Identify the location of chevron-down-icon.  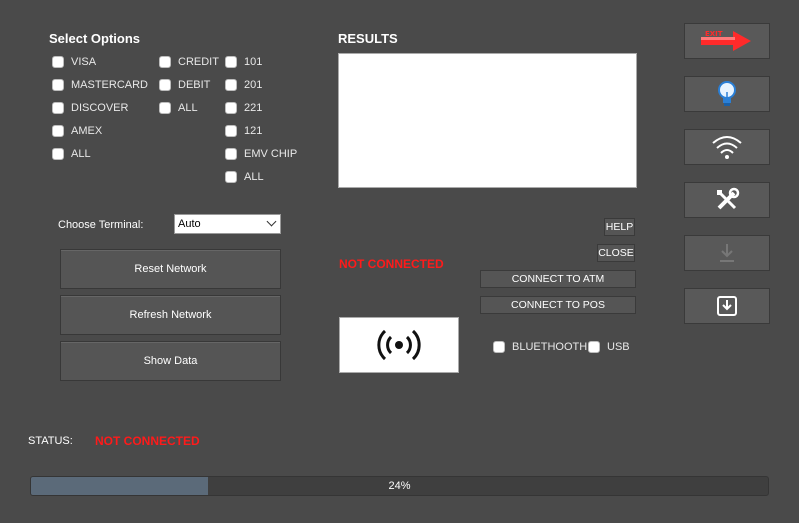
(271, 221).